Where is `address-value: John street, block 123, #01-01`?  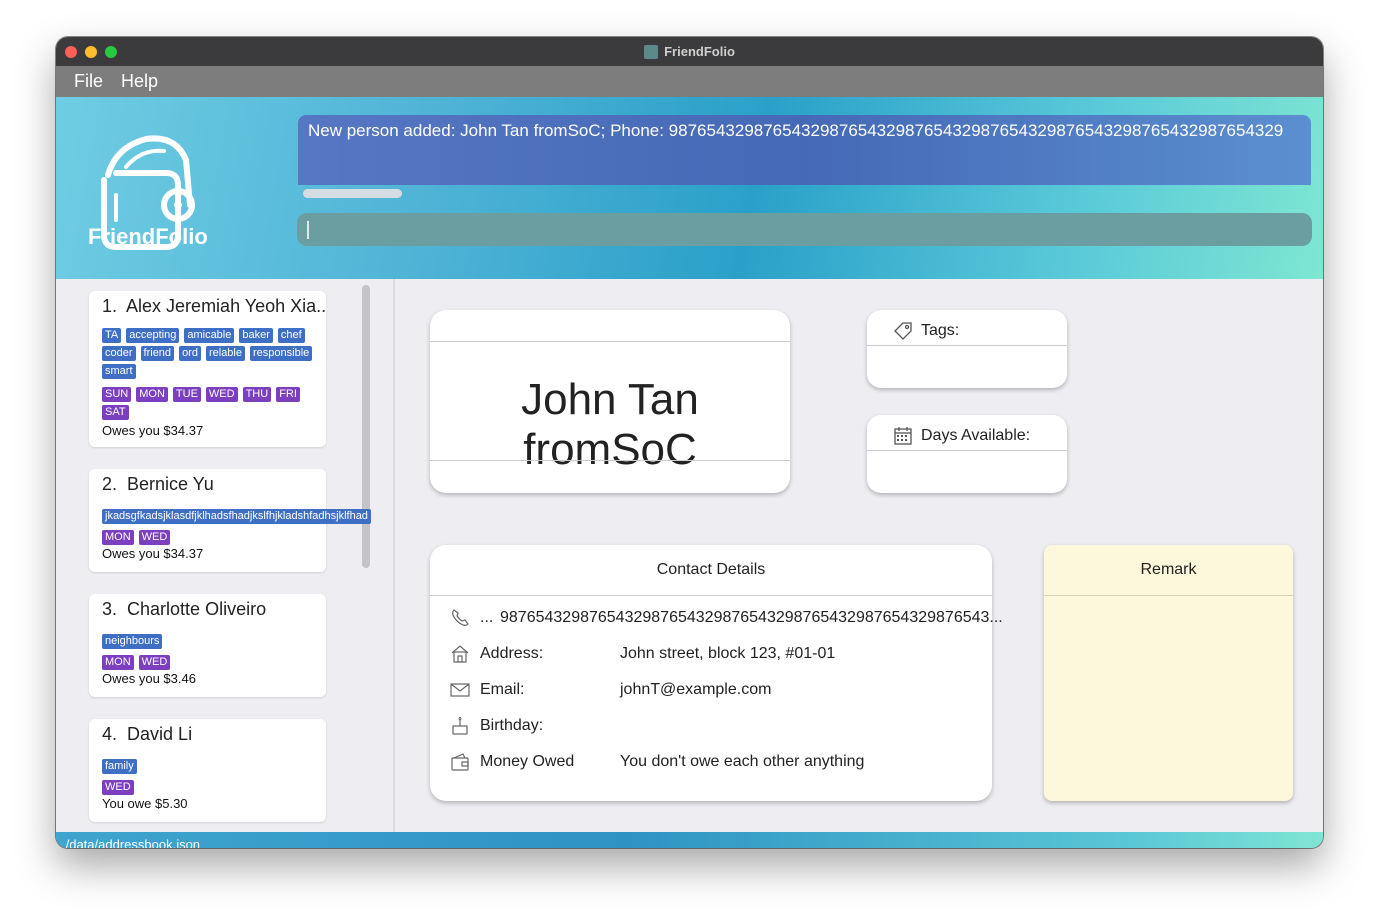
address-value: John street, block 123, #01-01 is located at coordinates (728, 653).